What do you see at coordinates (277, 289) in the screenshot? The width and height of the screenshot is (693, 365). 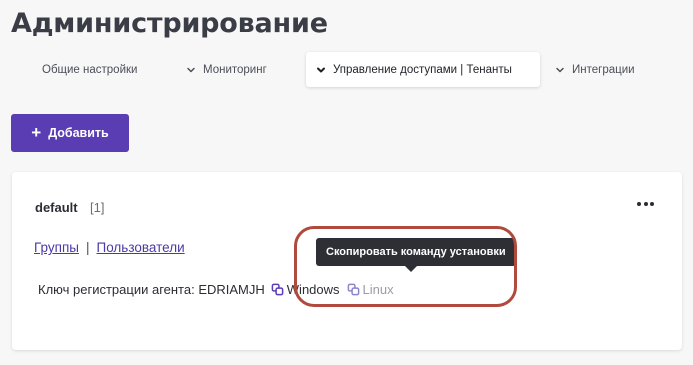 I see `copy-icon` at bounding box center [277, 289].